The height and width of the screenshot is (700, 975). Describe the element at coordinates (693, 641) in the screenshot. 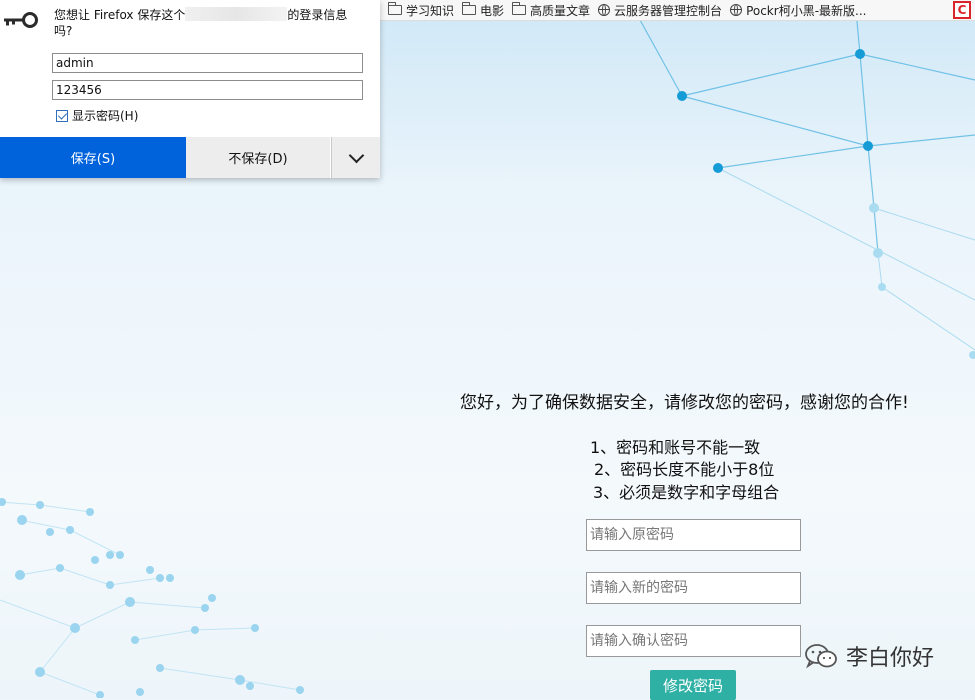

I see `confirm-password-input` at that location.